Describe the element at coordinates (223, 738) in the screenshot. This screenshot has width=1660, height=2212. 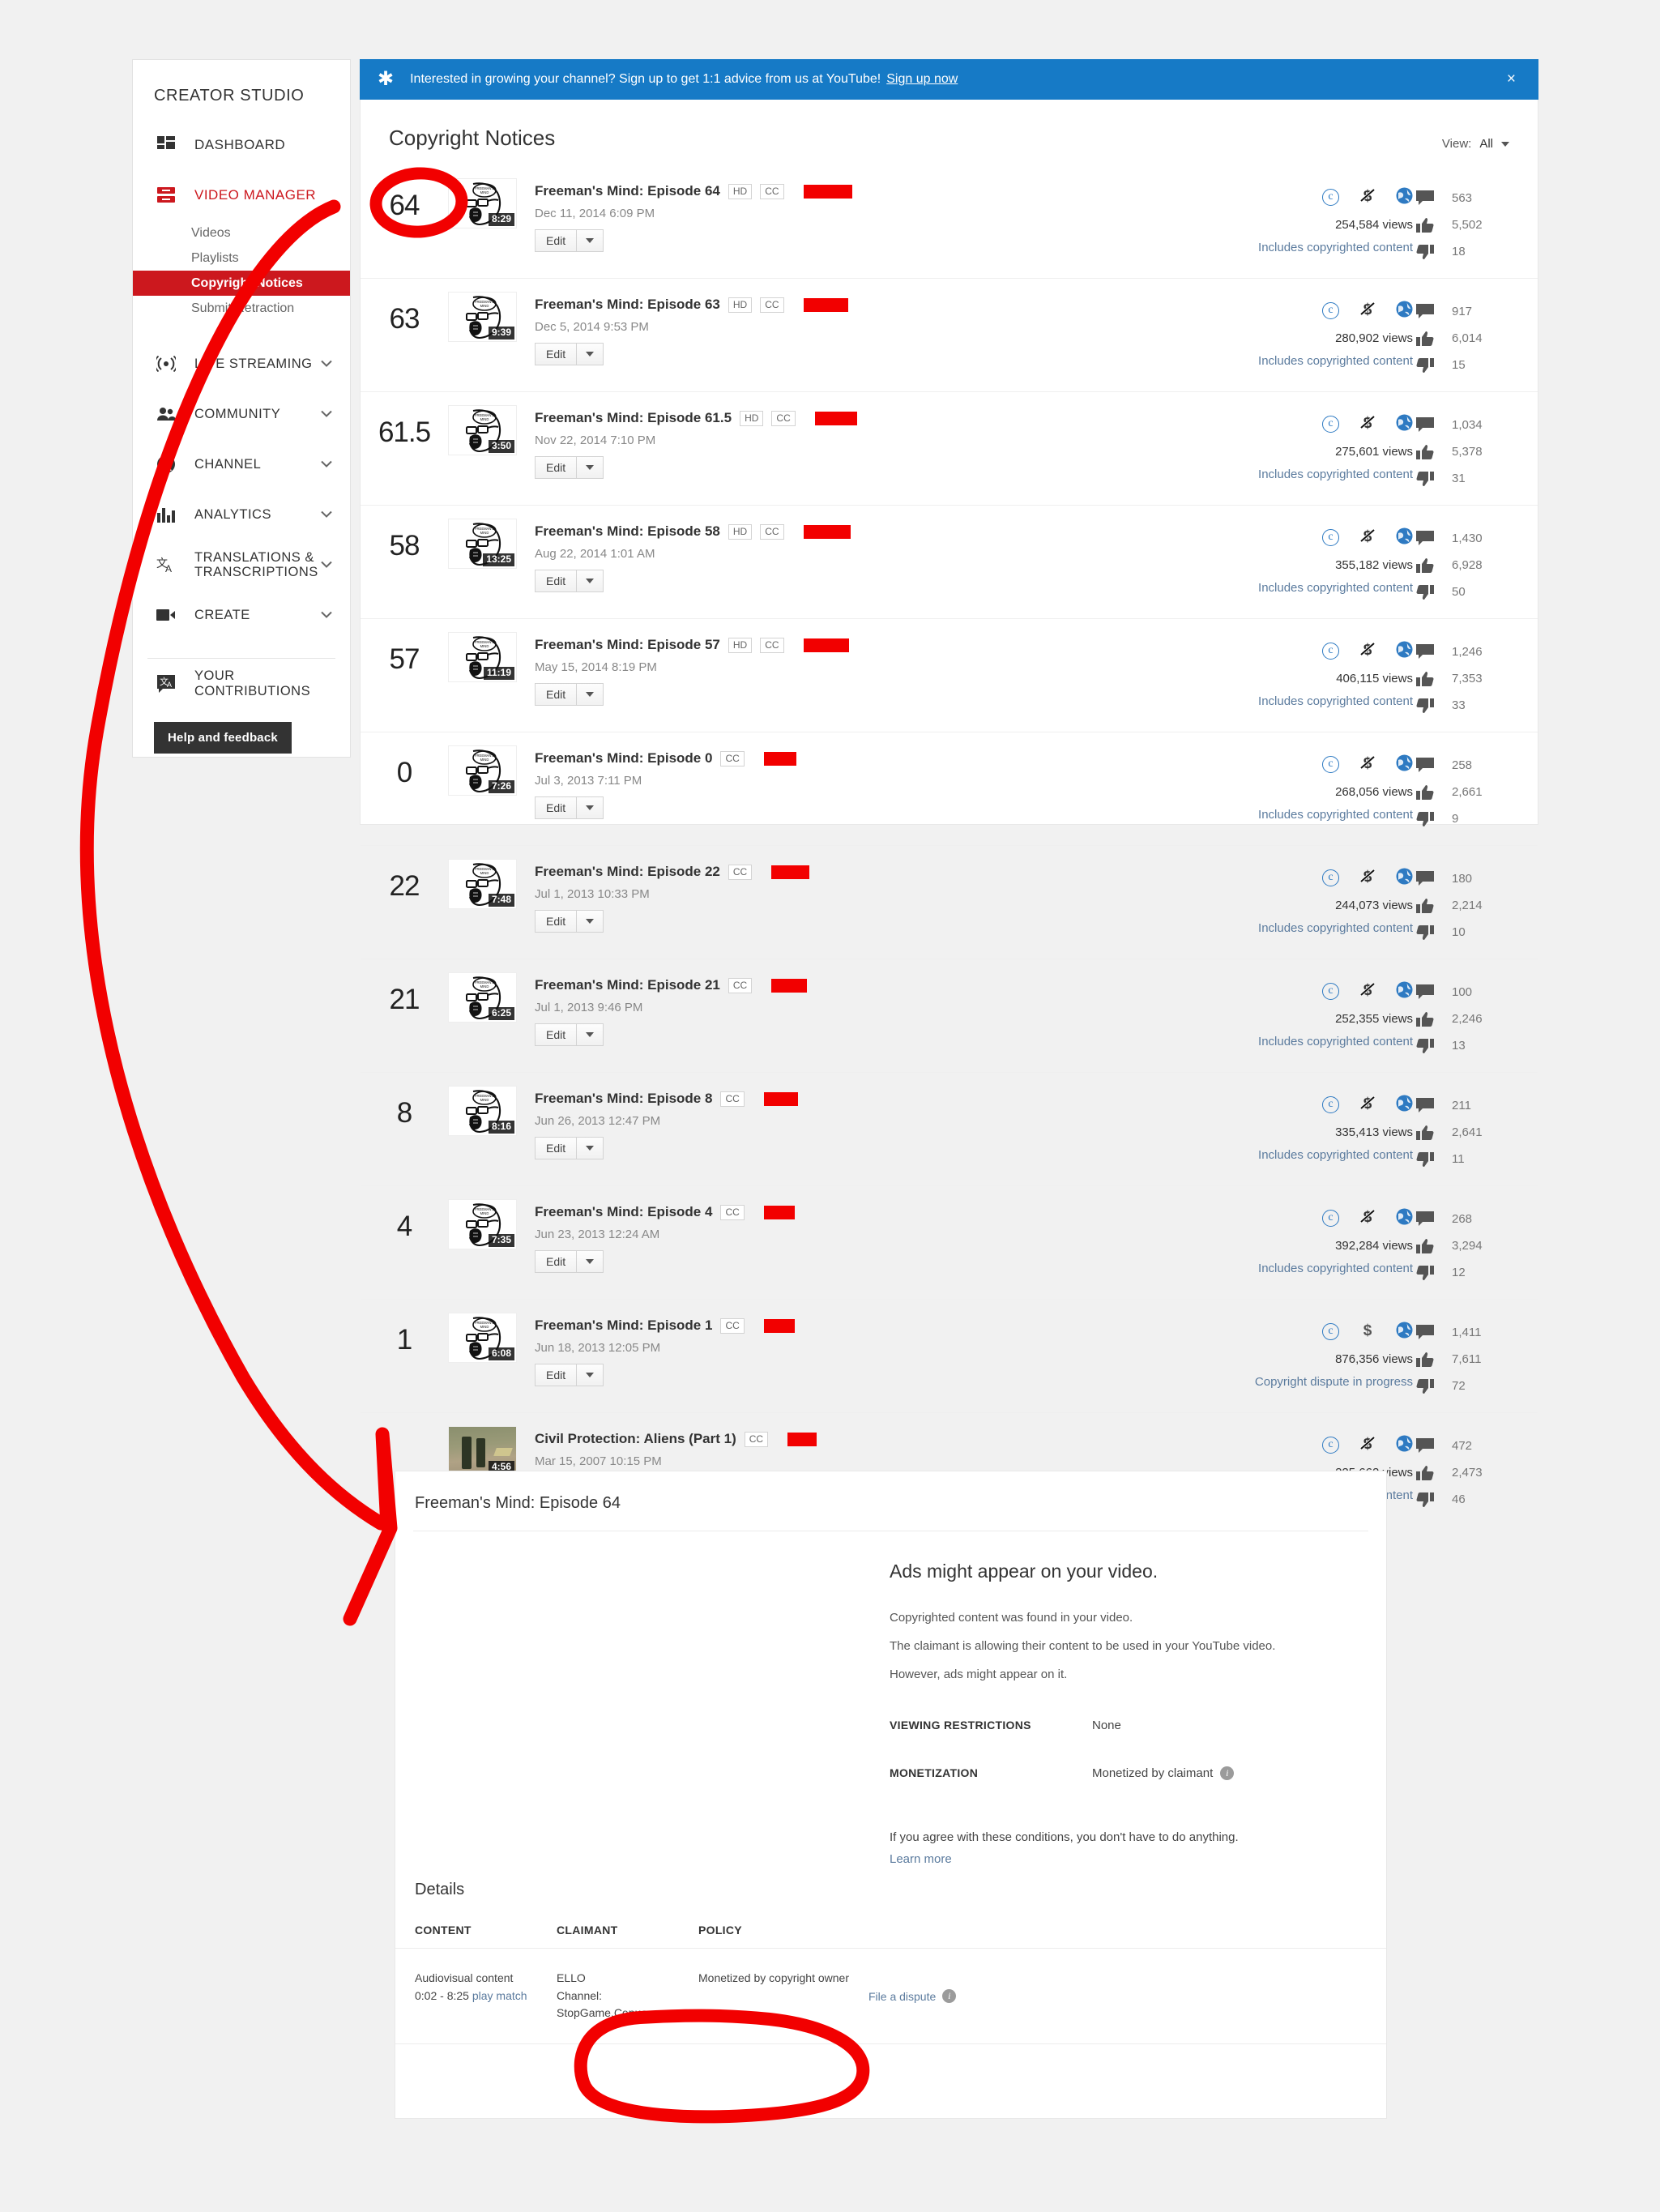
I see `help-and-feedback-button: Help and feedback` at that location.